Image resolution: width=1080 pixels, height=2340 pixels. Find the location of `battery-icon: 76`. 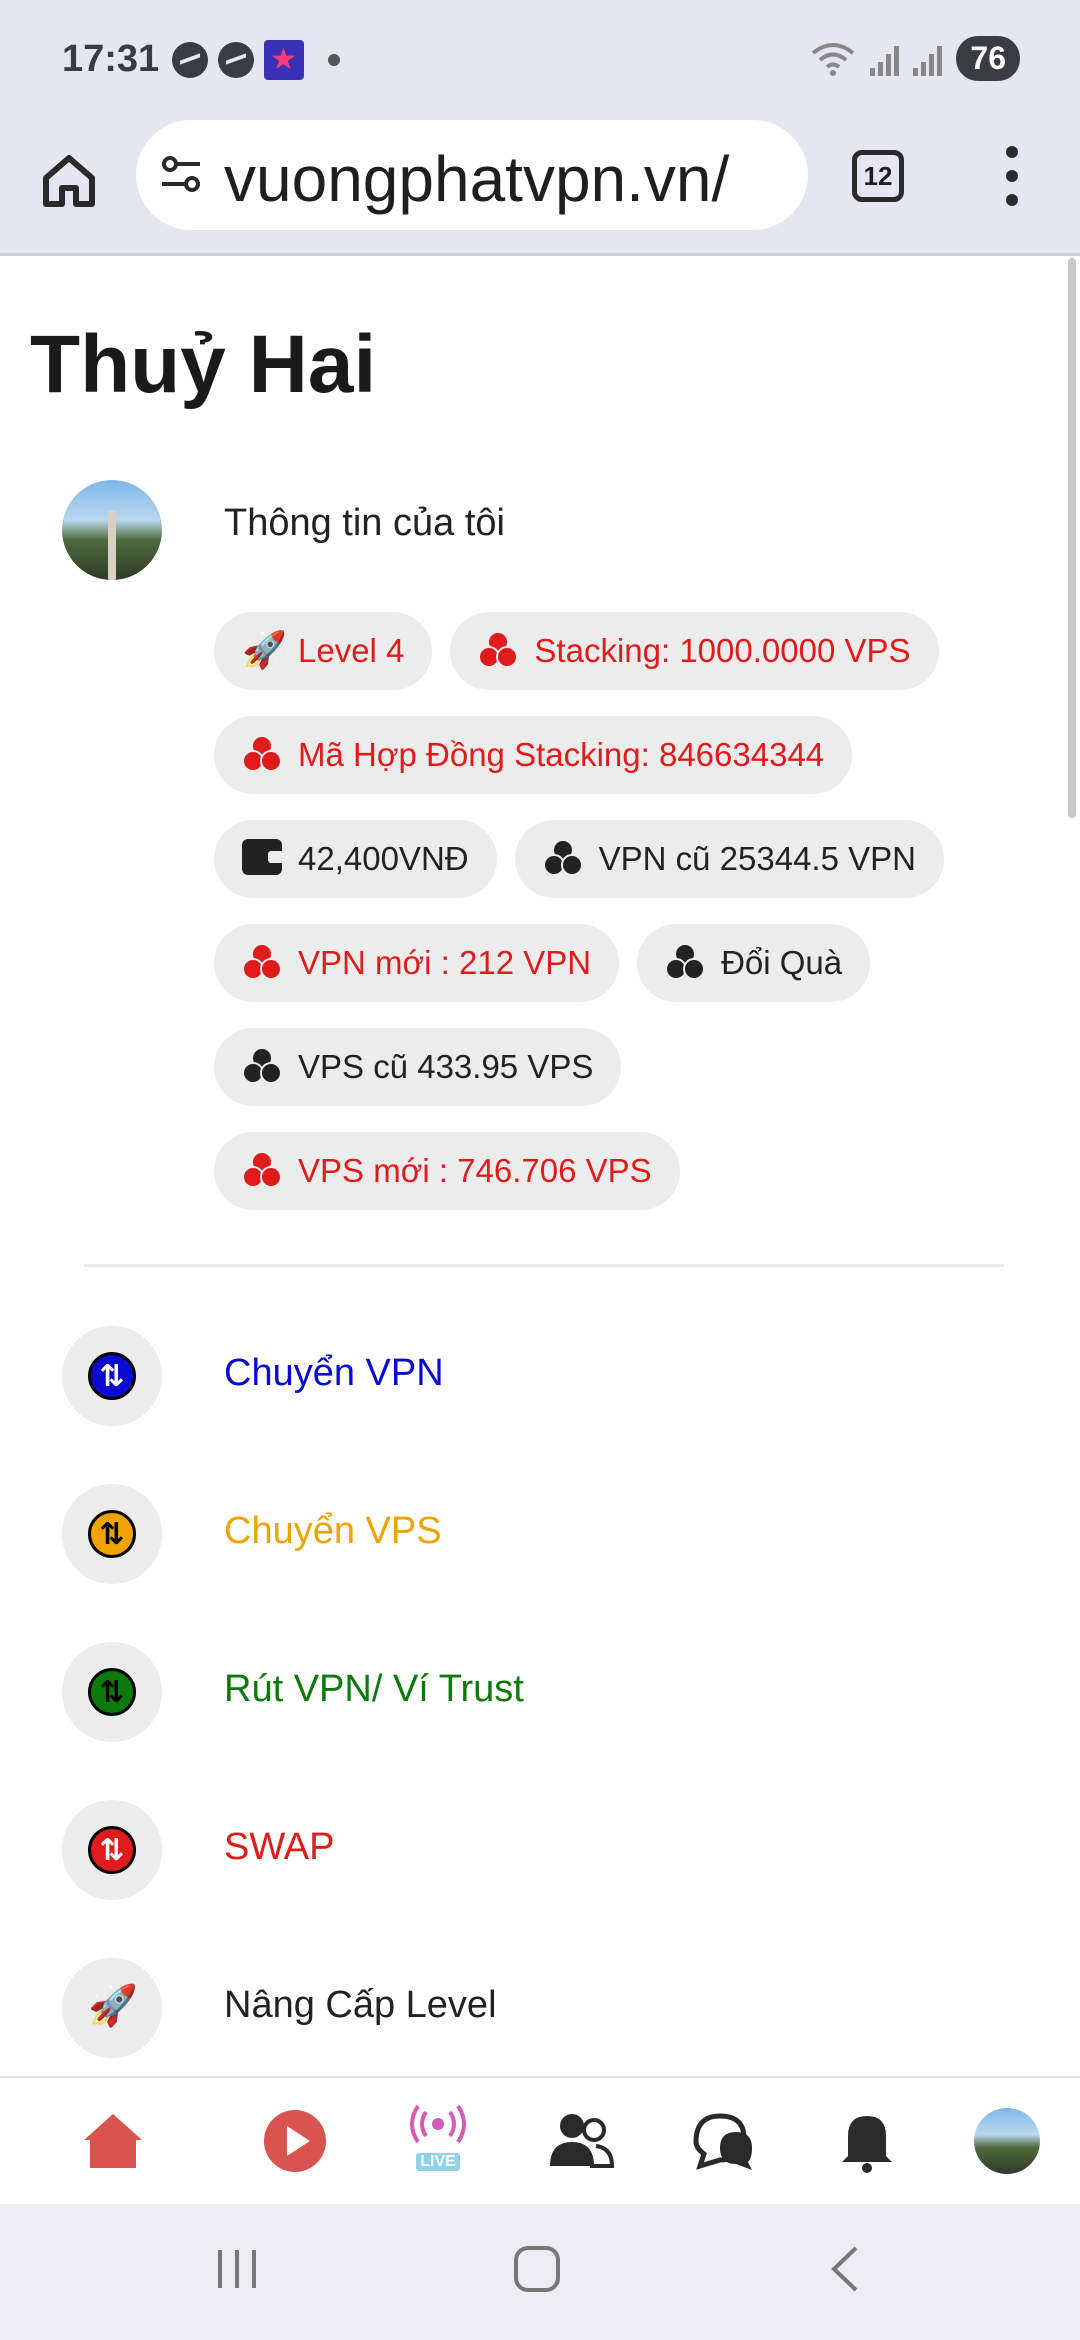

battery-icon: 76 is located at coordinates (988, 58).